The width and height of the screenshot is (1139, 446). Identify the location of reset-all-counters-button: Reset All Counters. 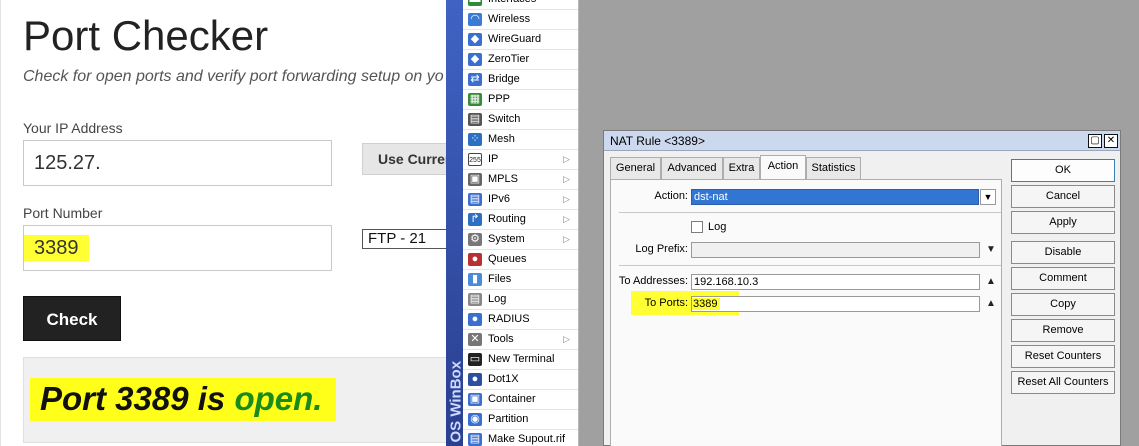
(1063, 382).